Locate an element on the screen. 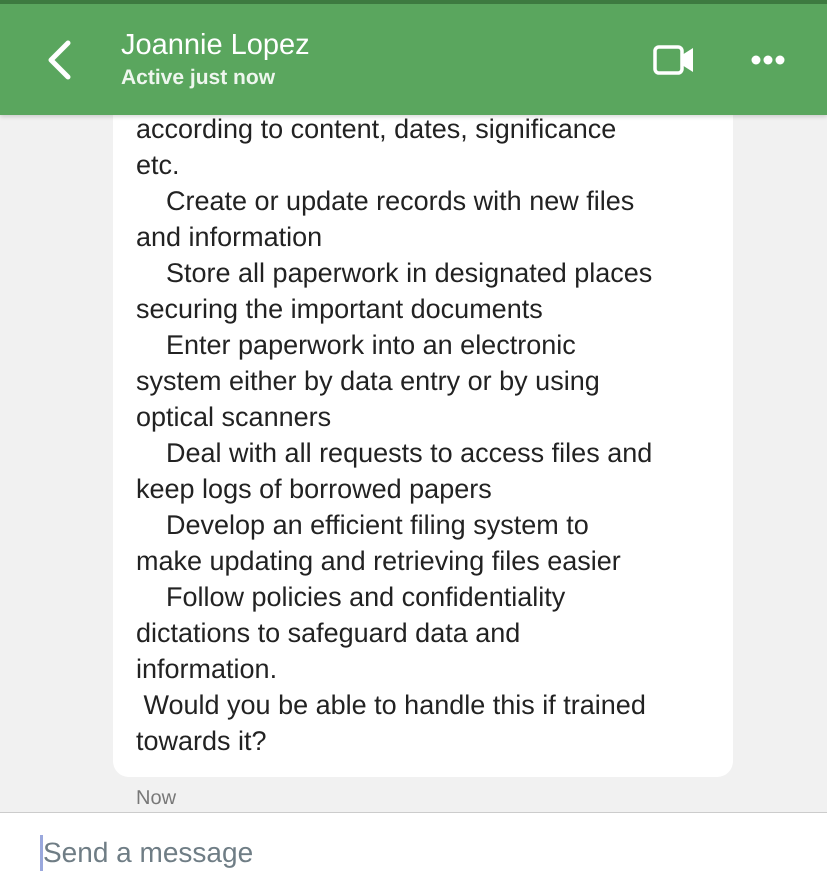  active-status: Active just now is located at coordinates (198, 78).